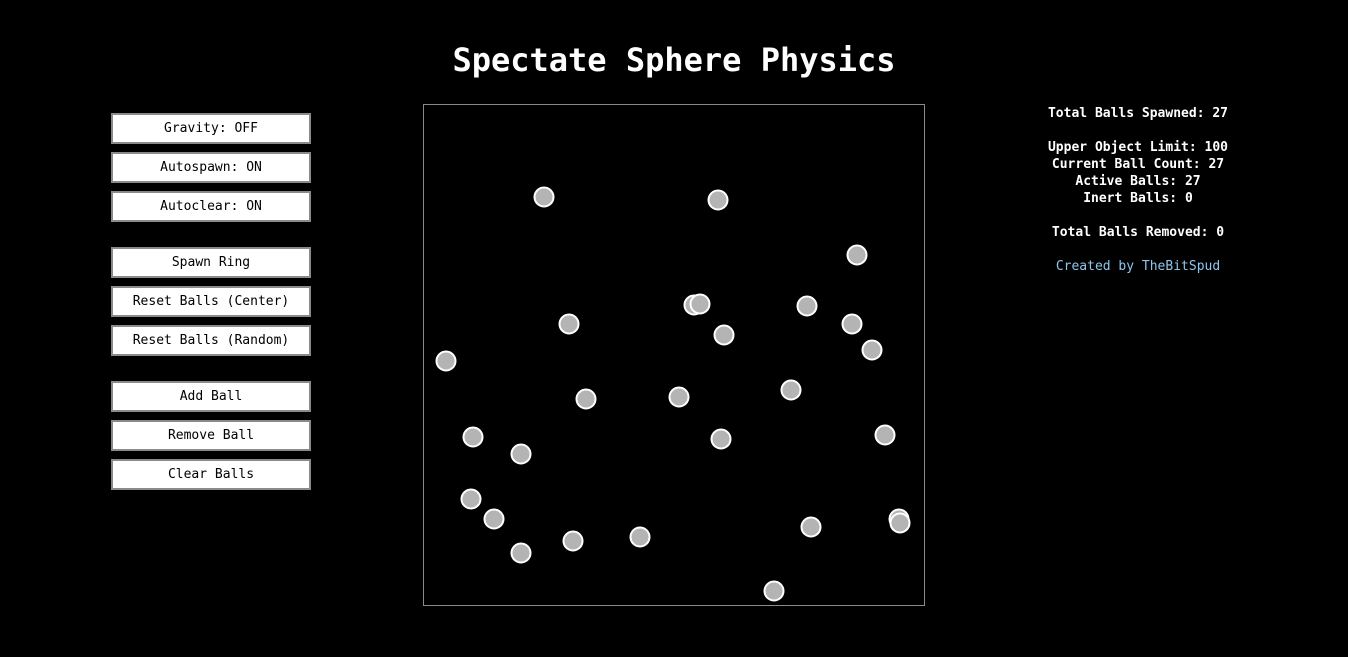 The height and width of the screenshot is (657, 1348). I want to click on credit-line: Created by TheBitSpud, so click(1138, 266).